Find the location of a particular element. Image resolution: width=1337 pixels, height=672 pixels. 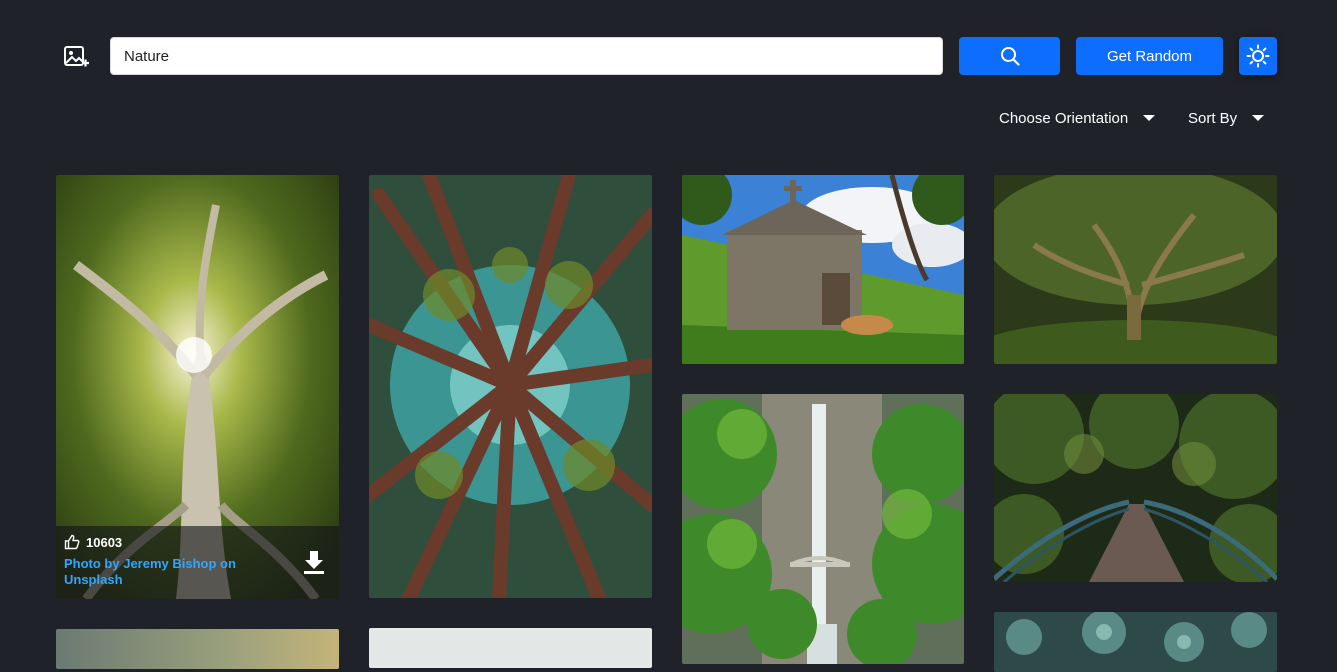

forest-tree-photo is located at coordinates (1135, 269).